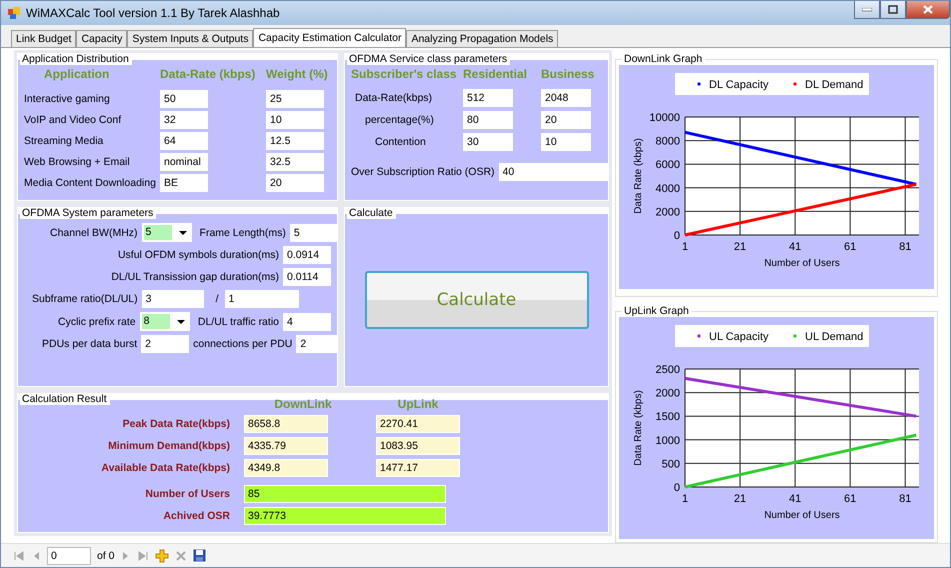  What do you see at coordinates (418, 468) in the screenshot?
I see `text-field: 1477.17` at bounding box center [418, 468].